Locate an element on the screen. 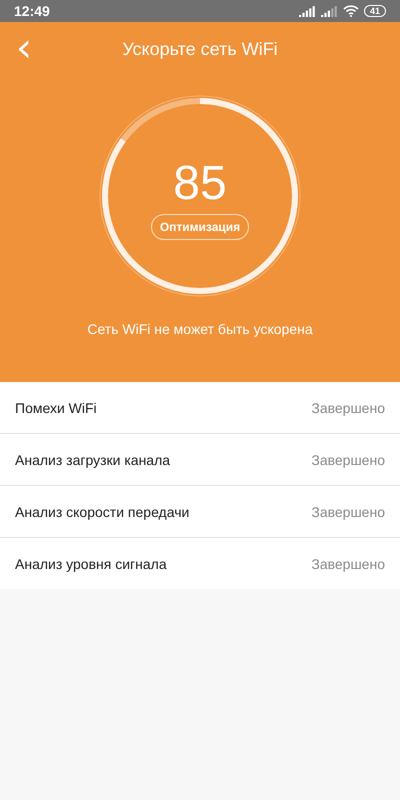 Image resolution: width=400 pixels, height=800 pixels. status-message: Сеть WiFi не может быть ускорена is located at coordinates (200, 329).